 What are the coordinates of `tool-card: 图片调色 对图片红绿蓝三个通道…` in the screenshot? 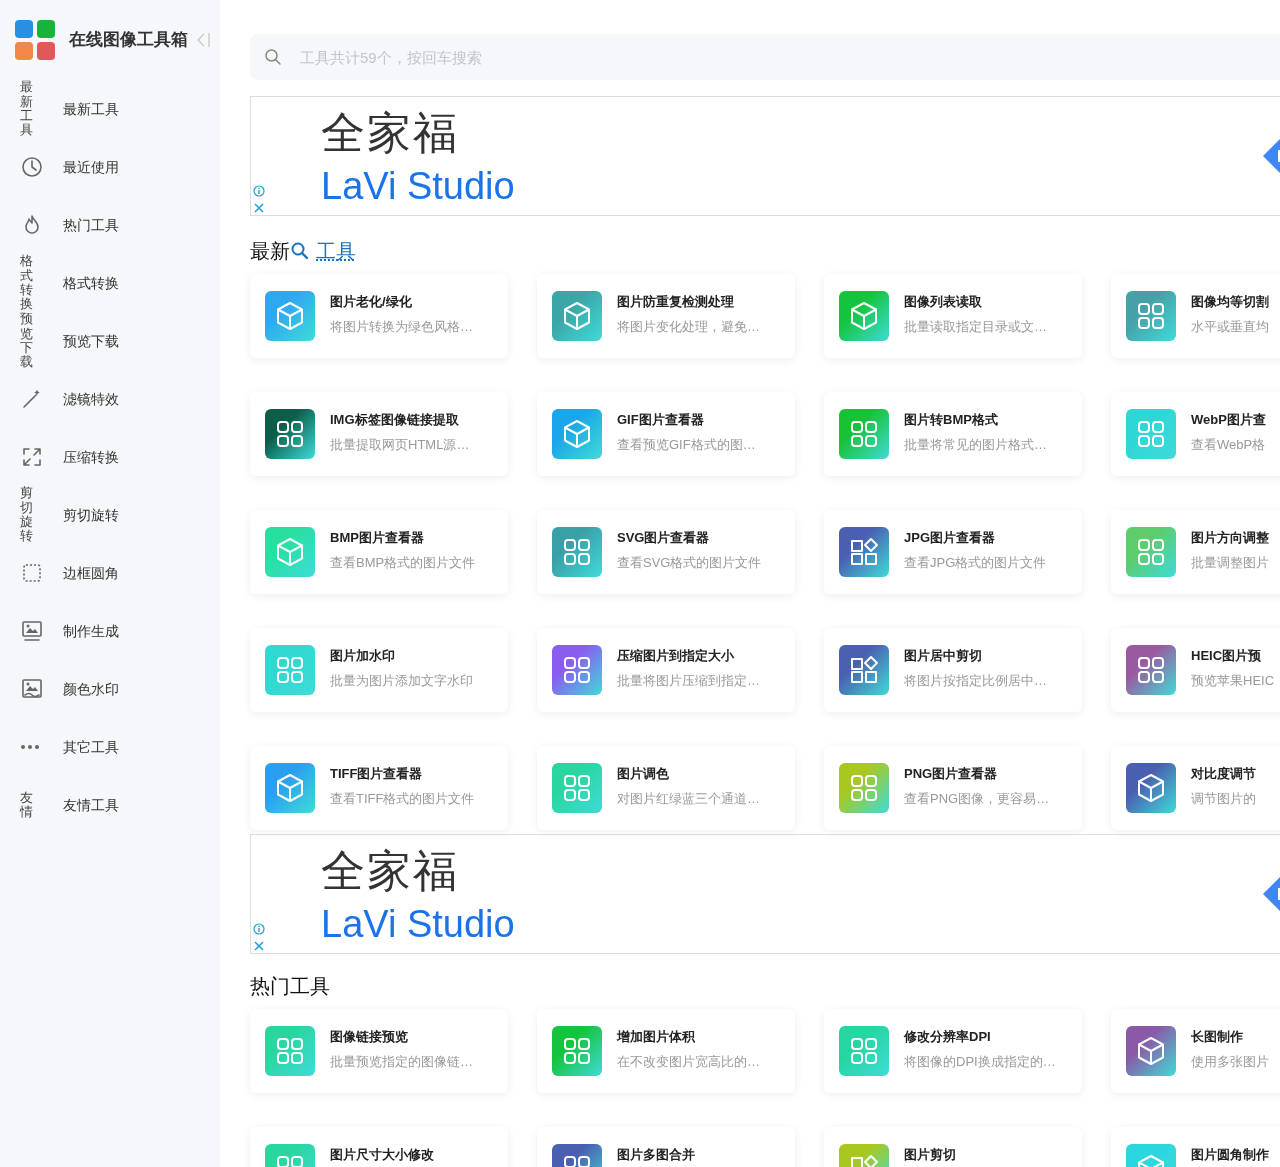 It's located at (666, 788).